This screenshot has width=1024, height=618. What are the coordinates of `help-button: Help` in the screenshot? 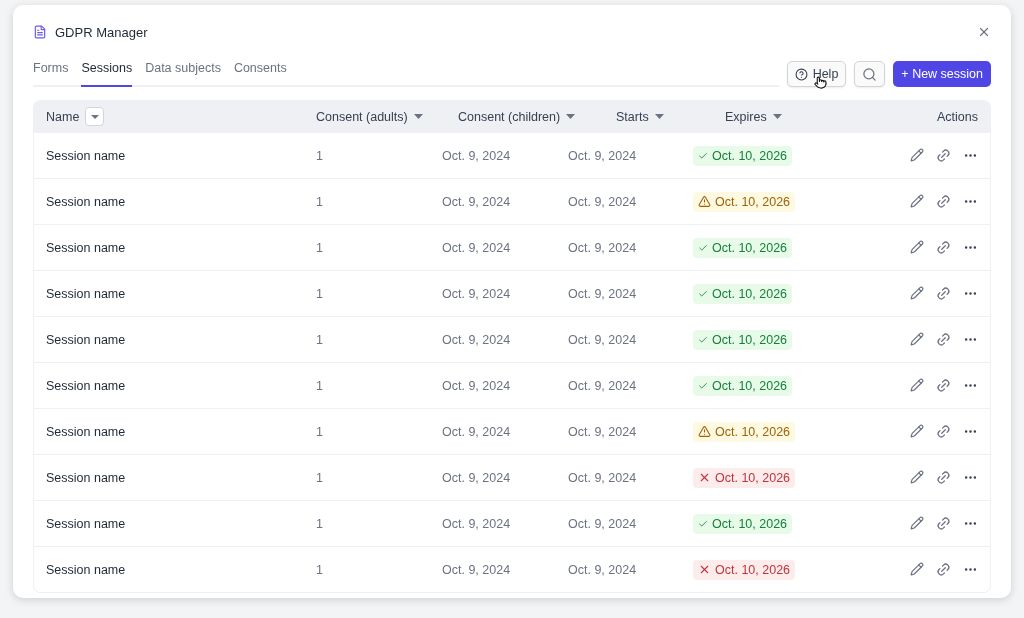 It's located at (816, 74).